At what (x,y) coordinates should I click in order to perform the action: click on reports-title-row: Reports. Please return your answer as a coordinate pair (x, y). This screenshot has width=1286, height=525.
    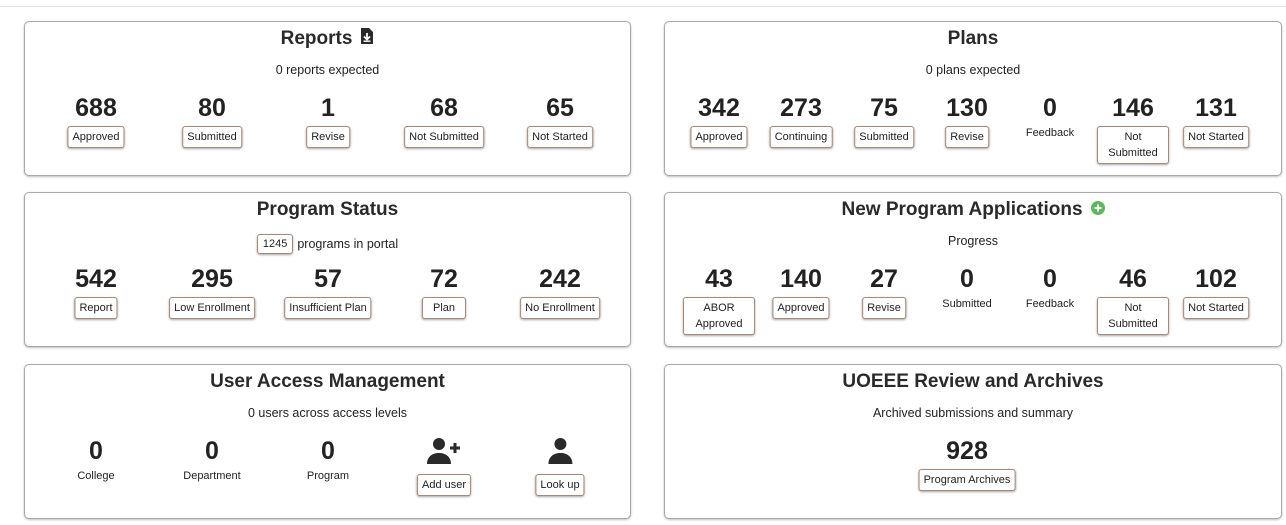
    Looking at the image, I should click on (327, 39).